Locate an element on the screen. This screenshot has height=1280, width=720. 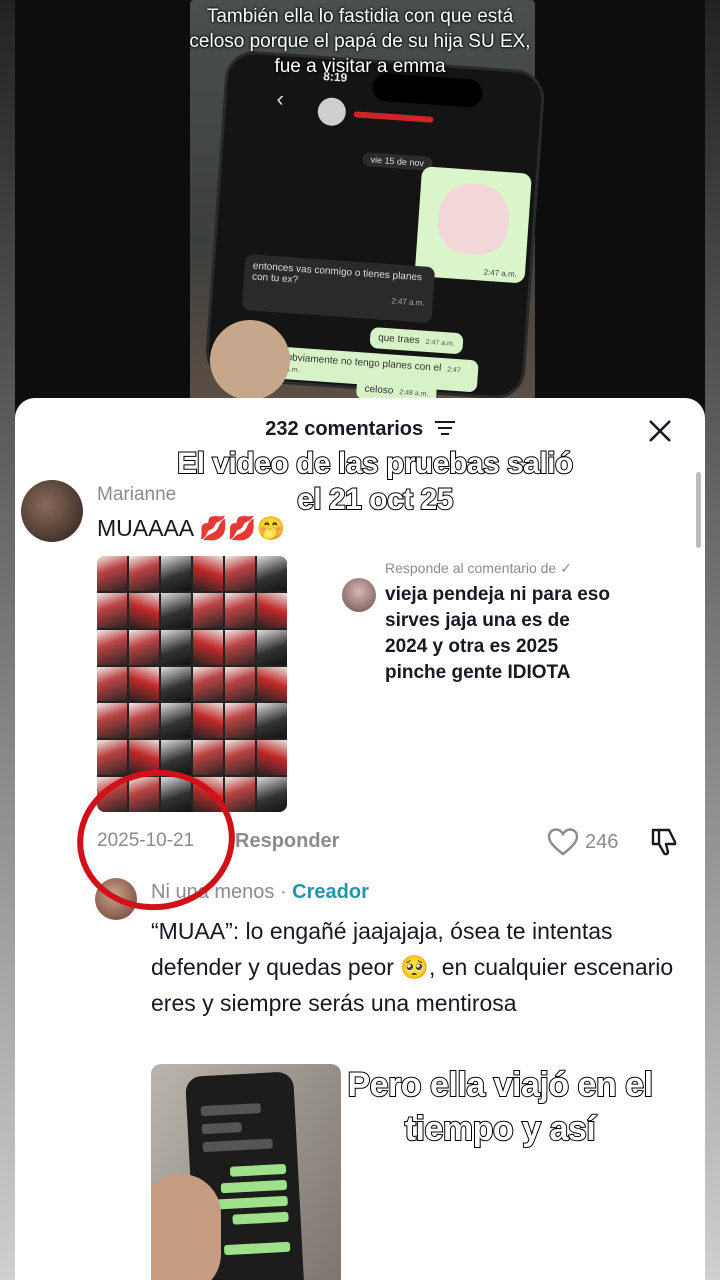
thumb-in-video is located at coordinates (250, 360).